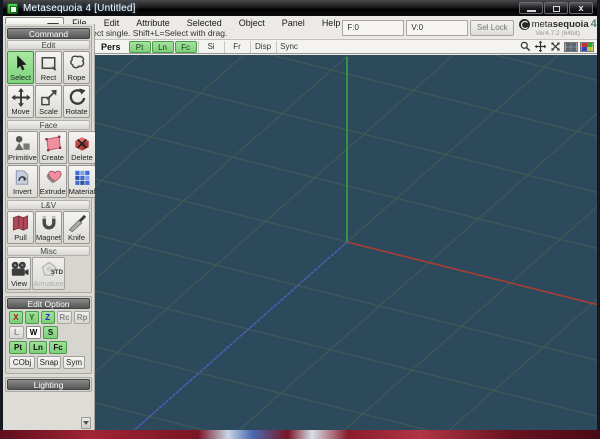 This screenshot has height=439, width=600. Describe the element at coordinates (56, 273) in the screenshot. I see `armature-std-badge: STD` at that location.